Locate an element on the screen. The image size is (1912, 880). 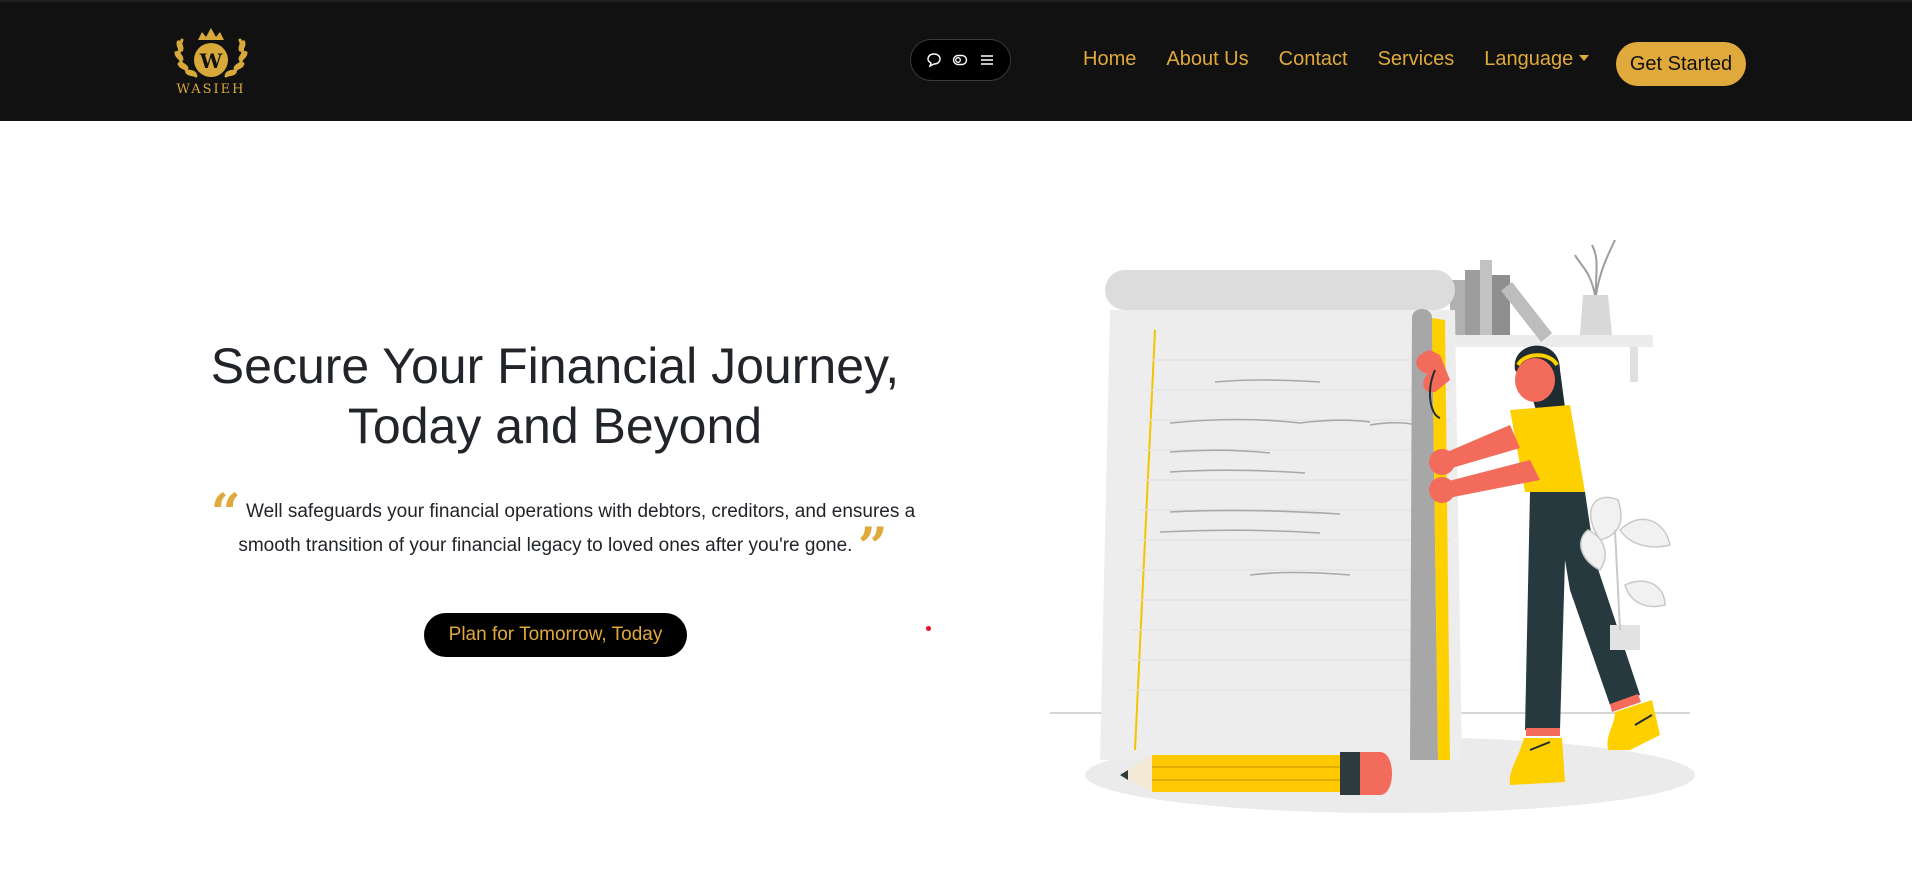
svg-text: W is located at coordinates (211, 61).